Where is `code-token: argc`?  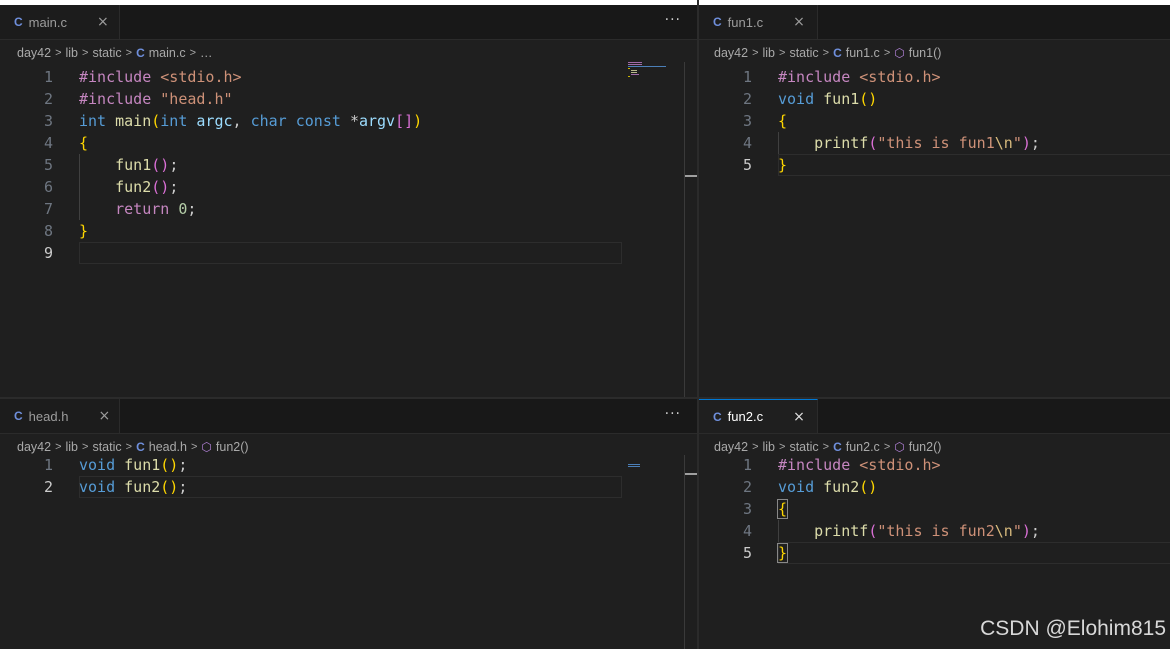
code-token: argc is located at coordinates (214, 121).